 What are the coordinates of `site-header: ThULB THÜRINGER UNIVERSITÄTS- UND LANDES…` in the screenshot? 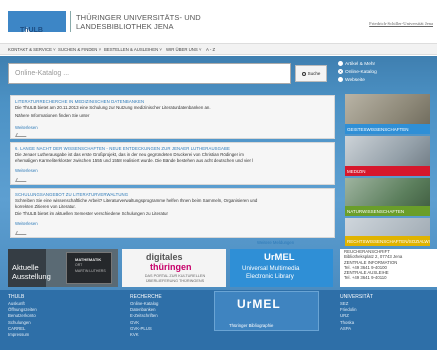 It's located at (218, 21).